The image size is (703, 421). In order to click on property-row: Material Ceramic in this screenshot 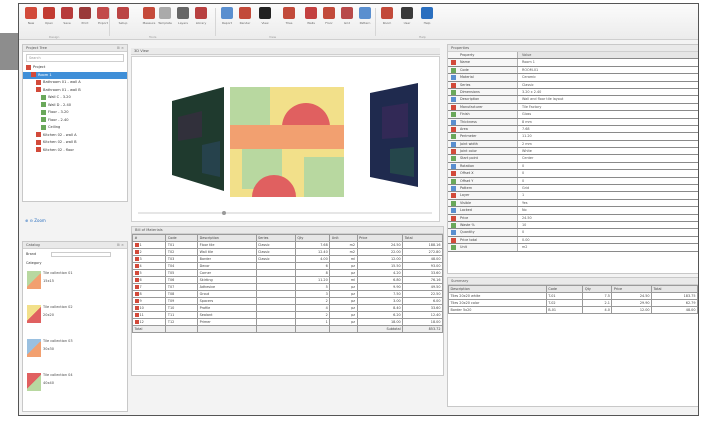, I will do `click(573, 78)`.